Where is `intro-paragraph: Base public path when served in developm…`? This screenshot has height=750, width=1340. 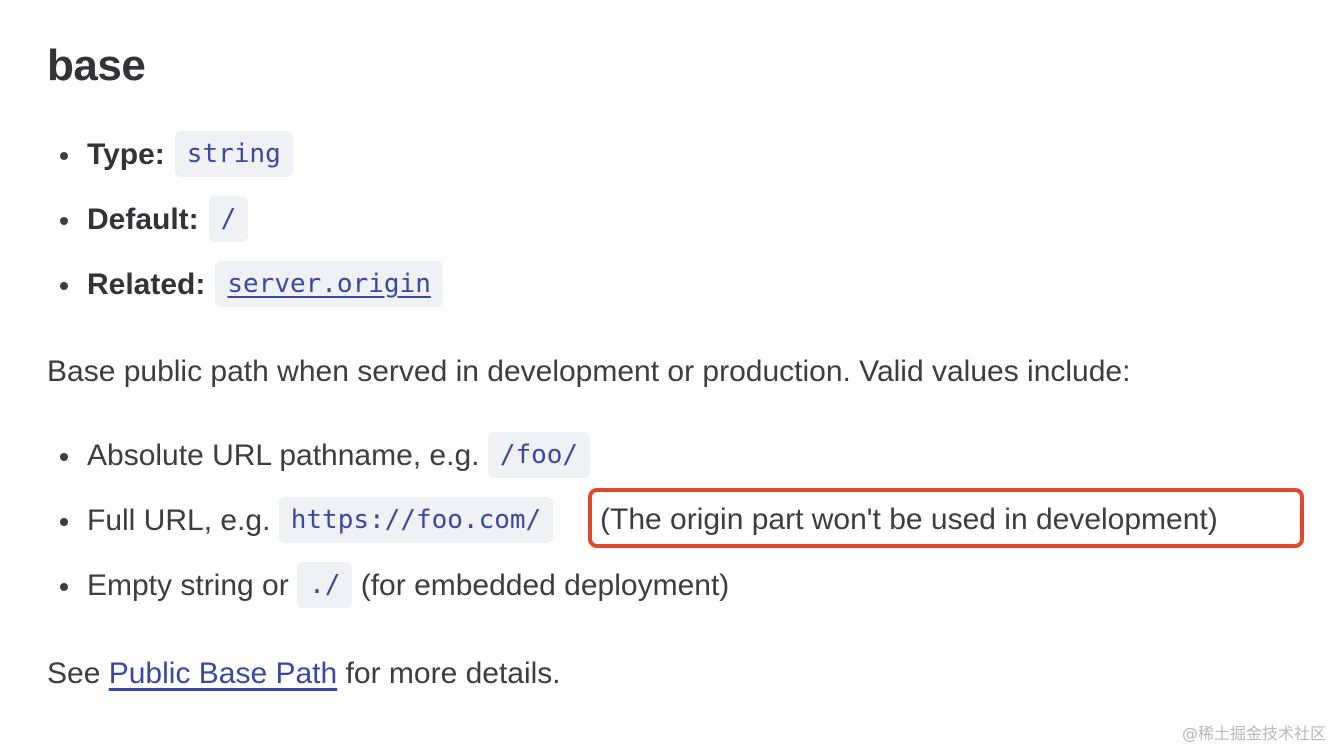
intro-paragraph: Base public path when served in developm… is located at coordinates (589, 371).